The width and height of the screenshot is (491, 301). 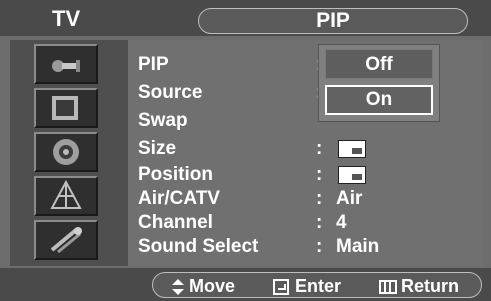 I want to click on menu-label: Size, so click(x=157, y=148).